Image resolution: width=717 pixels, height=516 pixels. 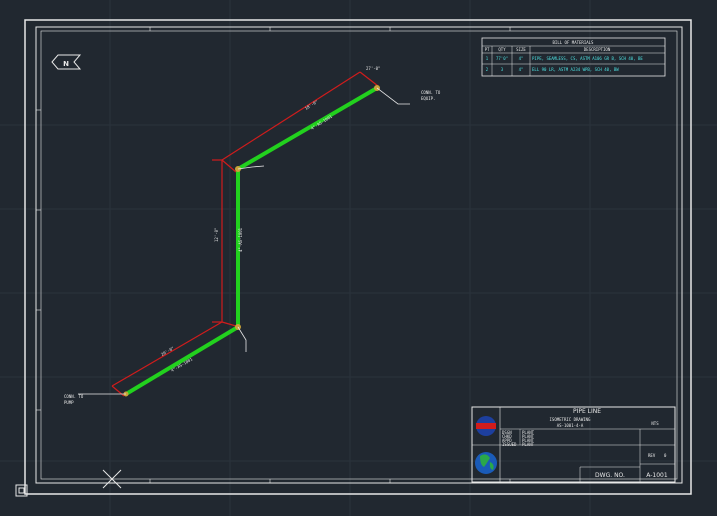 I want to click on project-title: PIPE LINE, so click(x=587, y=411).